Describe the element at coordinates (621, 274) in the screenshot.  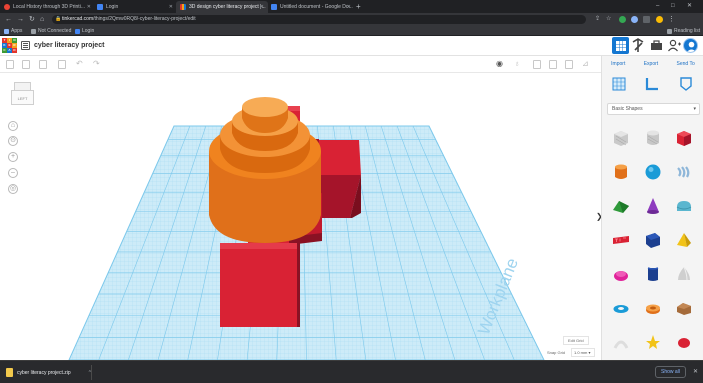
I see `paraboloid-shape-icon` at that location.